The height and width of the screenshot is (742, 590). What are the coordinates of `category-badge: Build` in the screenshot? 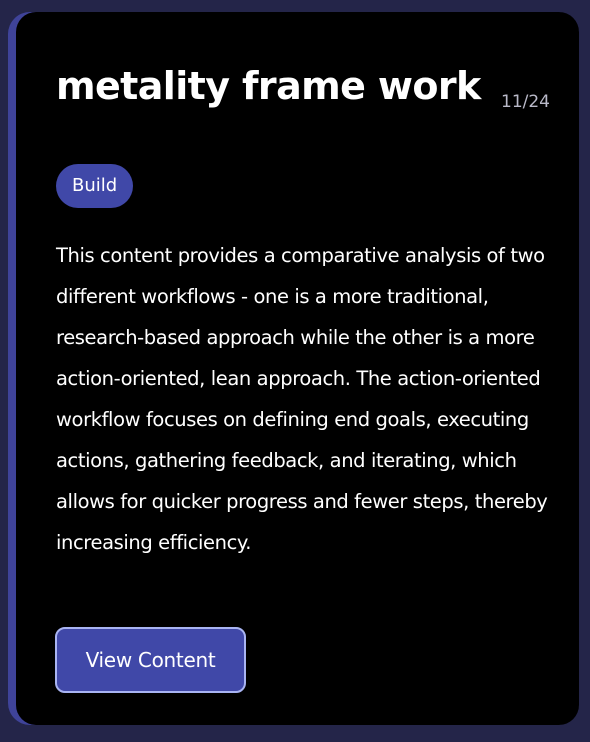 It's located at (95, 186).